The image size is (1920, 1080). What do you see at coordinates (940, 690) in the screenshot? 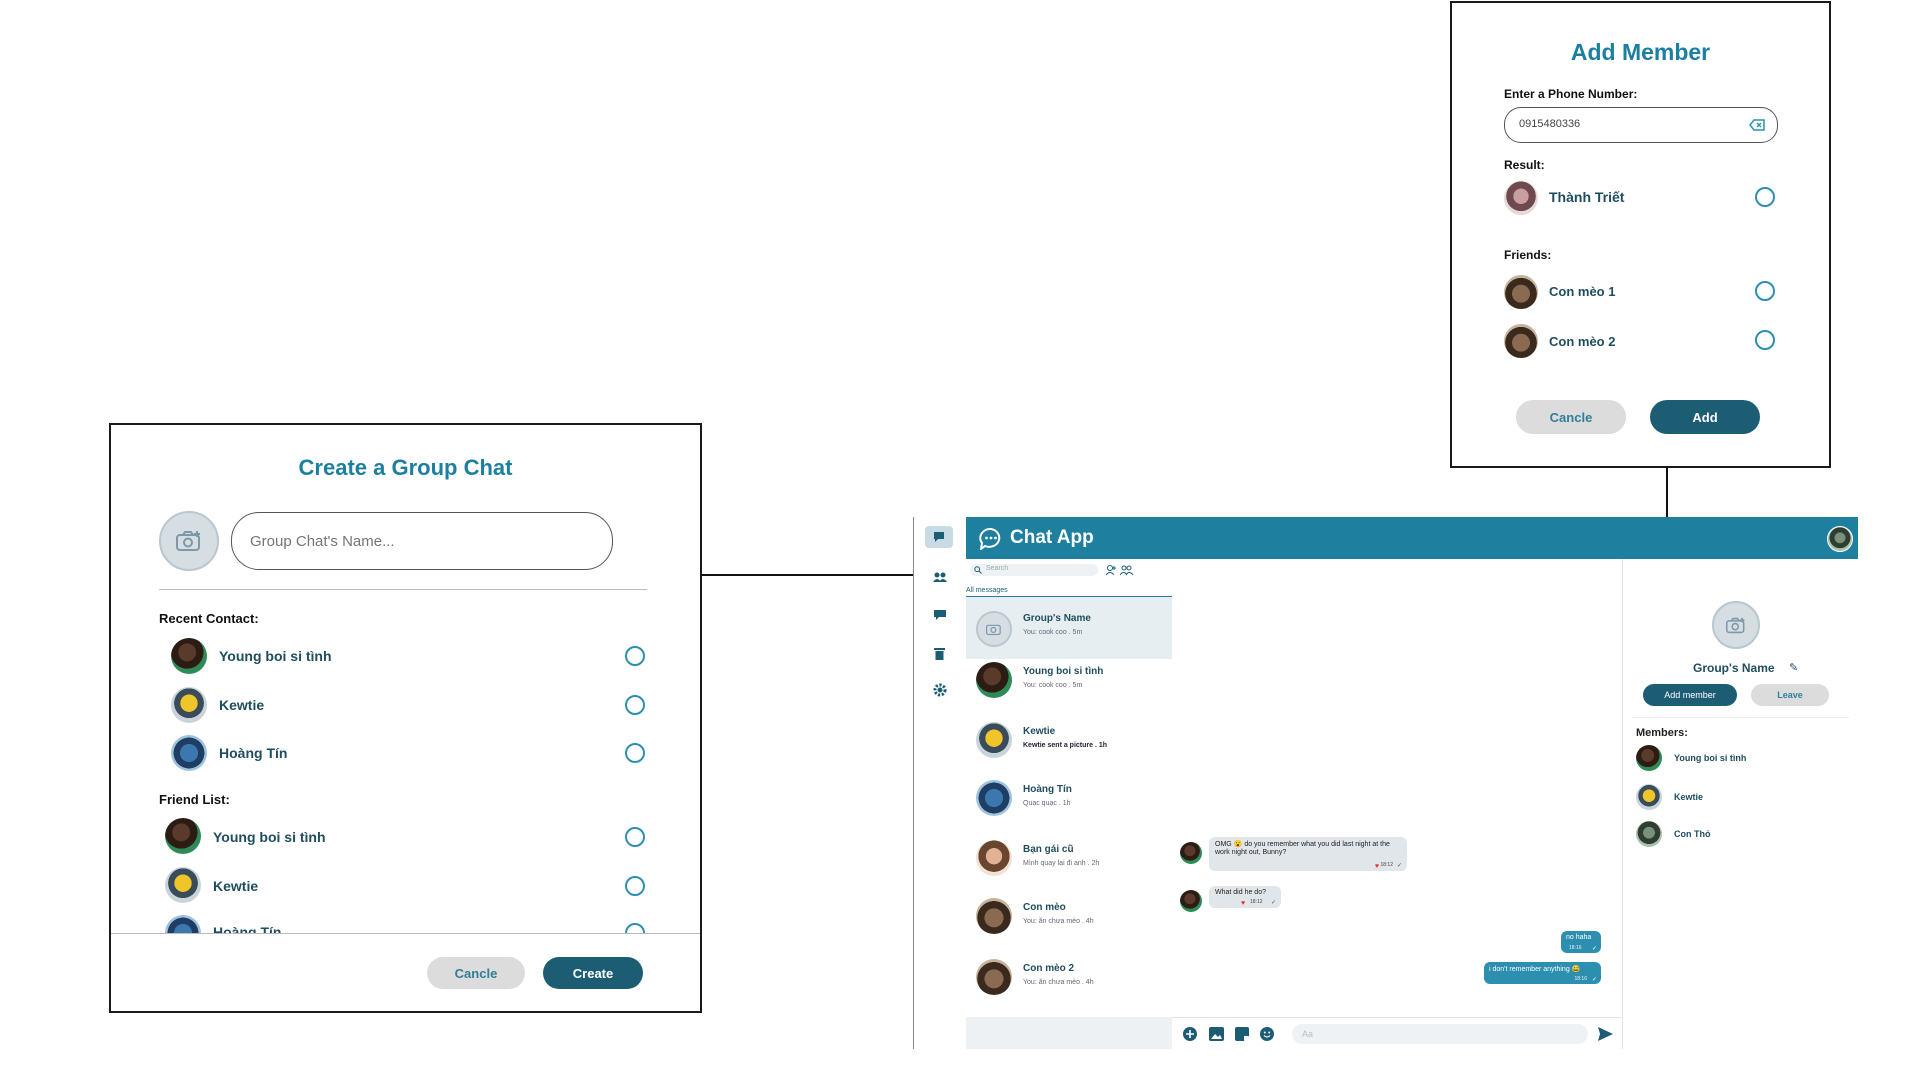
I see `settings-icon` at bounding box center [940, 690].